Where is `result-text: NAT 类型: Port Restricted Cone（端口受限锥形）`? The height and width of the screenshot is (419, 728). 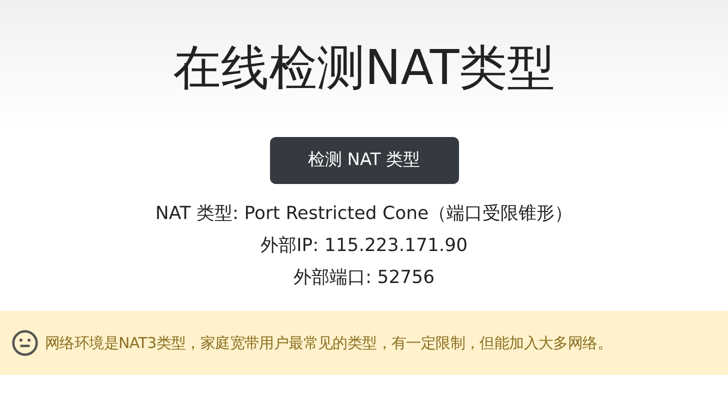
result-text: NAT 类型: Port Restricted Cone（端口受限锥形） is located at coordinates (364, 214).